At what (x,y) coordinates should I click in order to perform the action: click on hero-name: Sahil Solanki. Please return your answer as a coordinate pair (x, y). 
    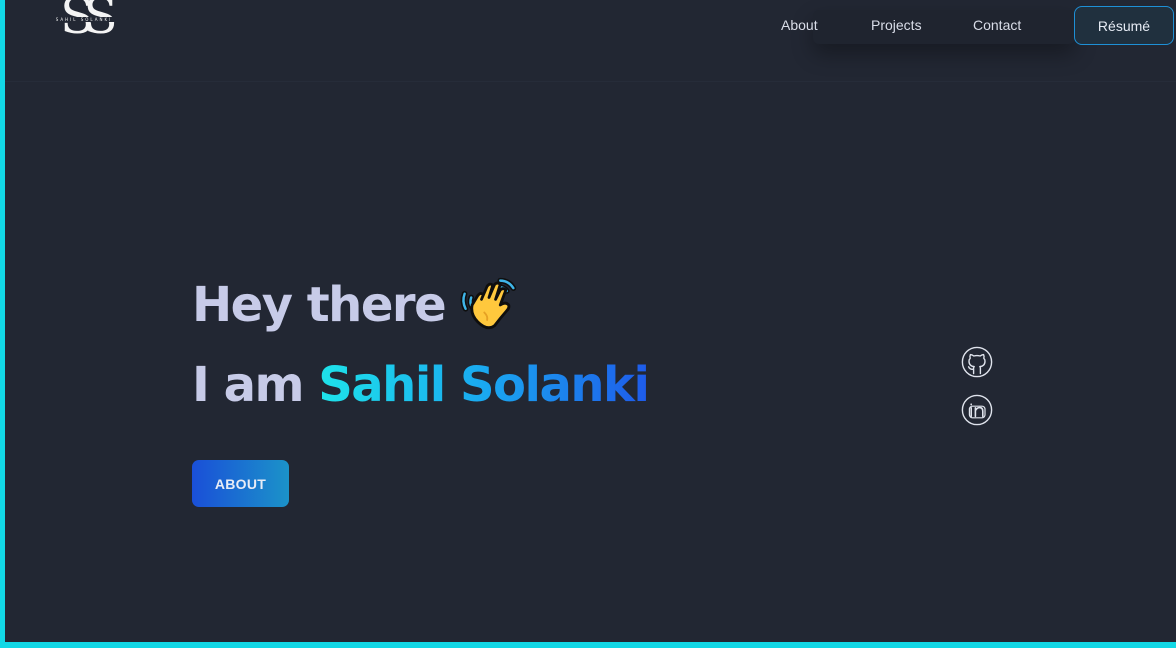
    Looking at the image, I should click on (484, 385).